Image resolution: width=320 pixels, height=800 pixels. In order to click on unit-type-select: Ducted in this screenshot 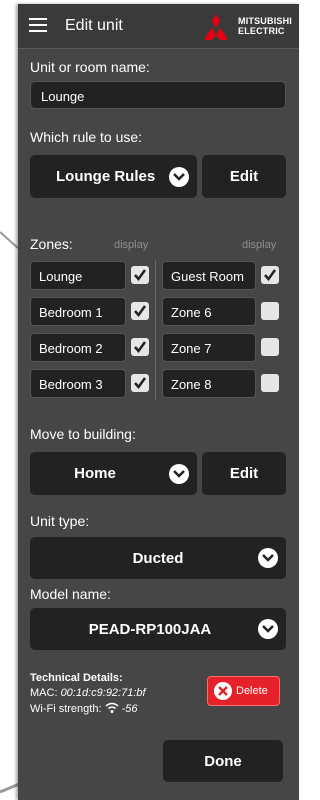, I will do `click(158, 558)`.